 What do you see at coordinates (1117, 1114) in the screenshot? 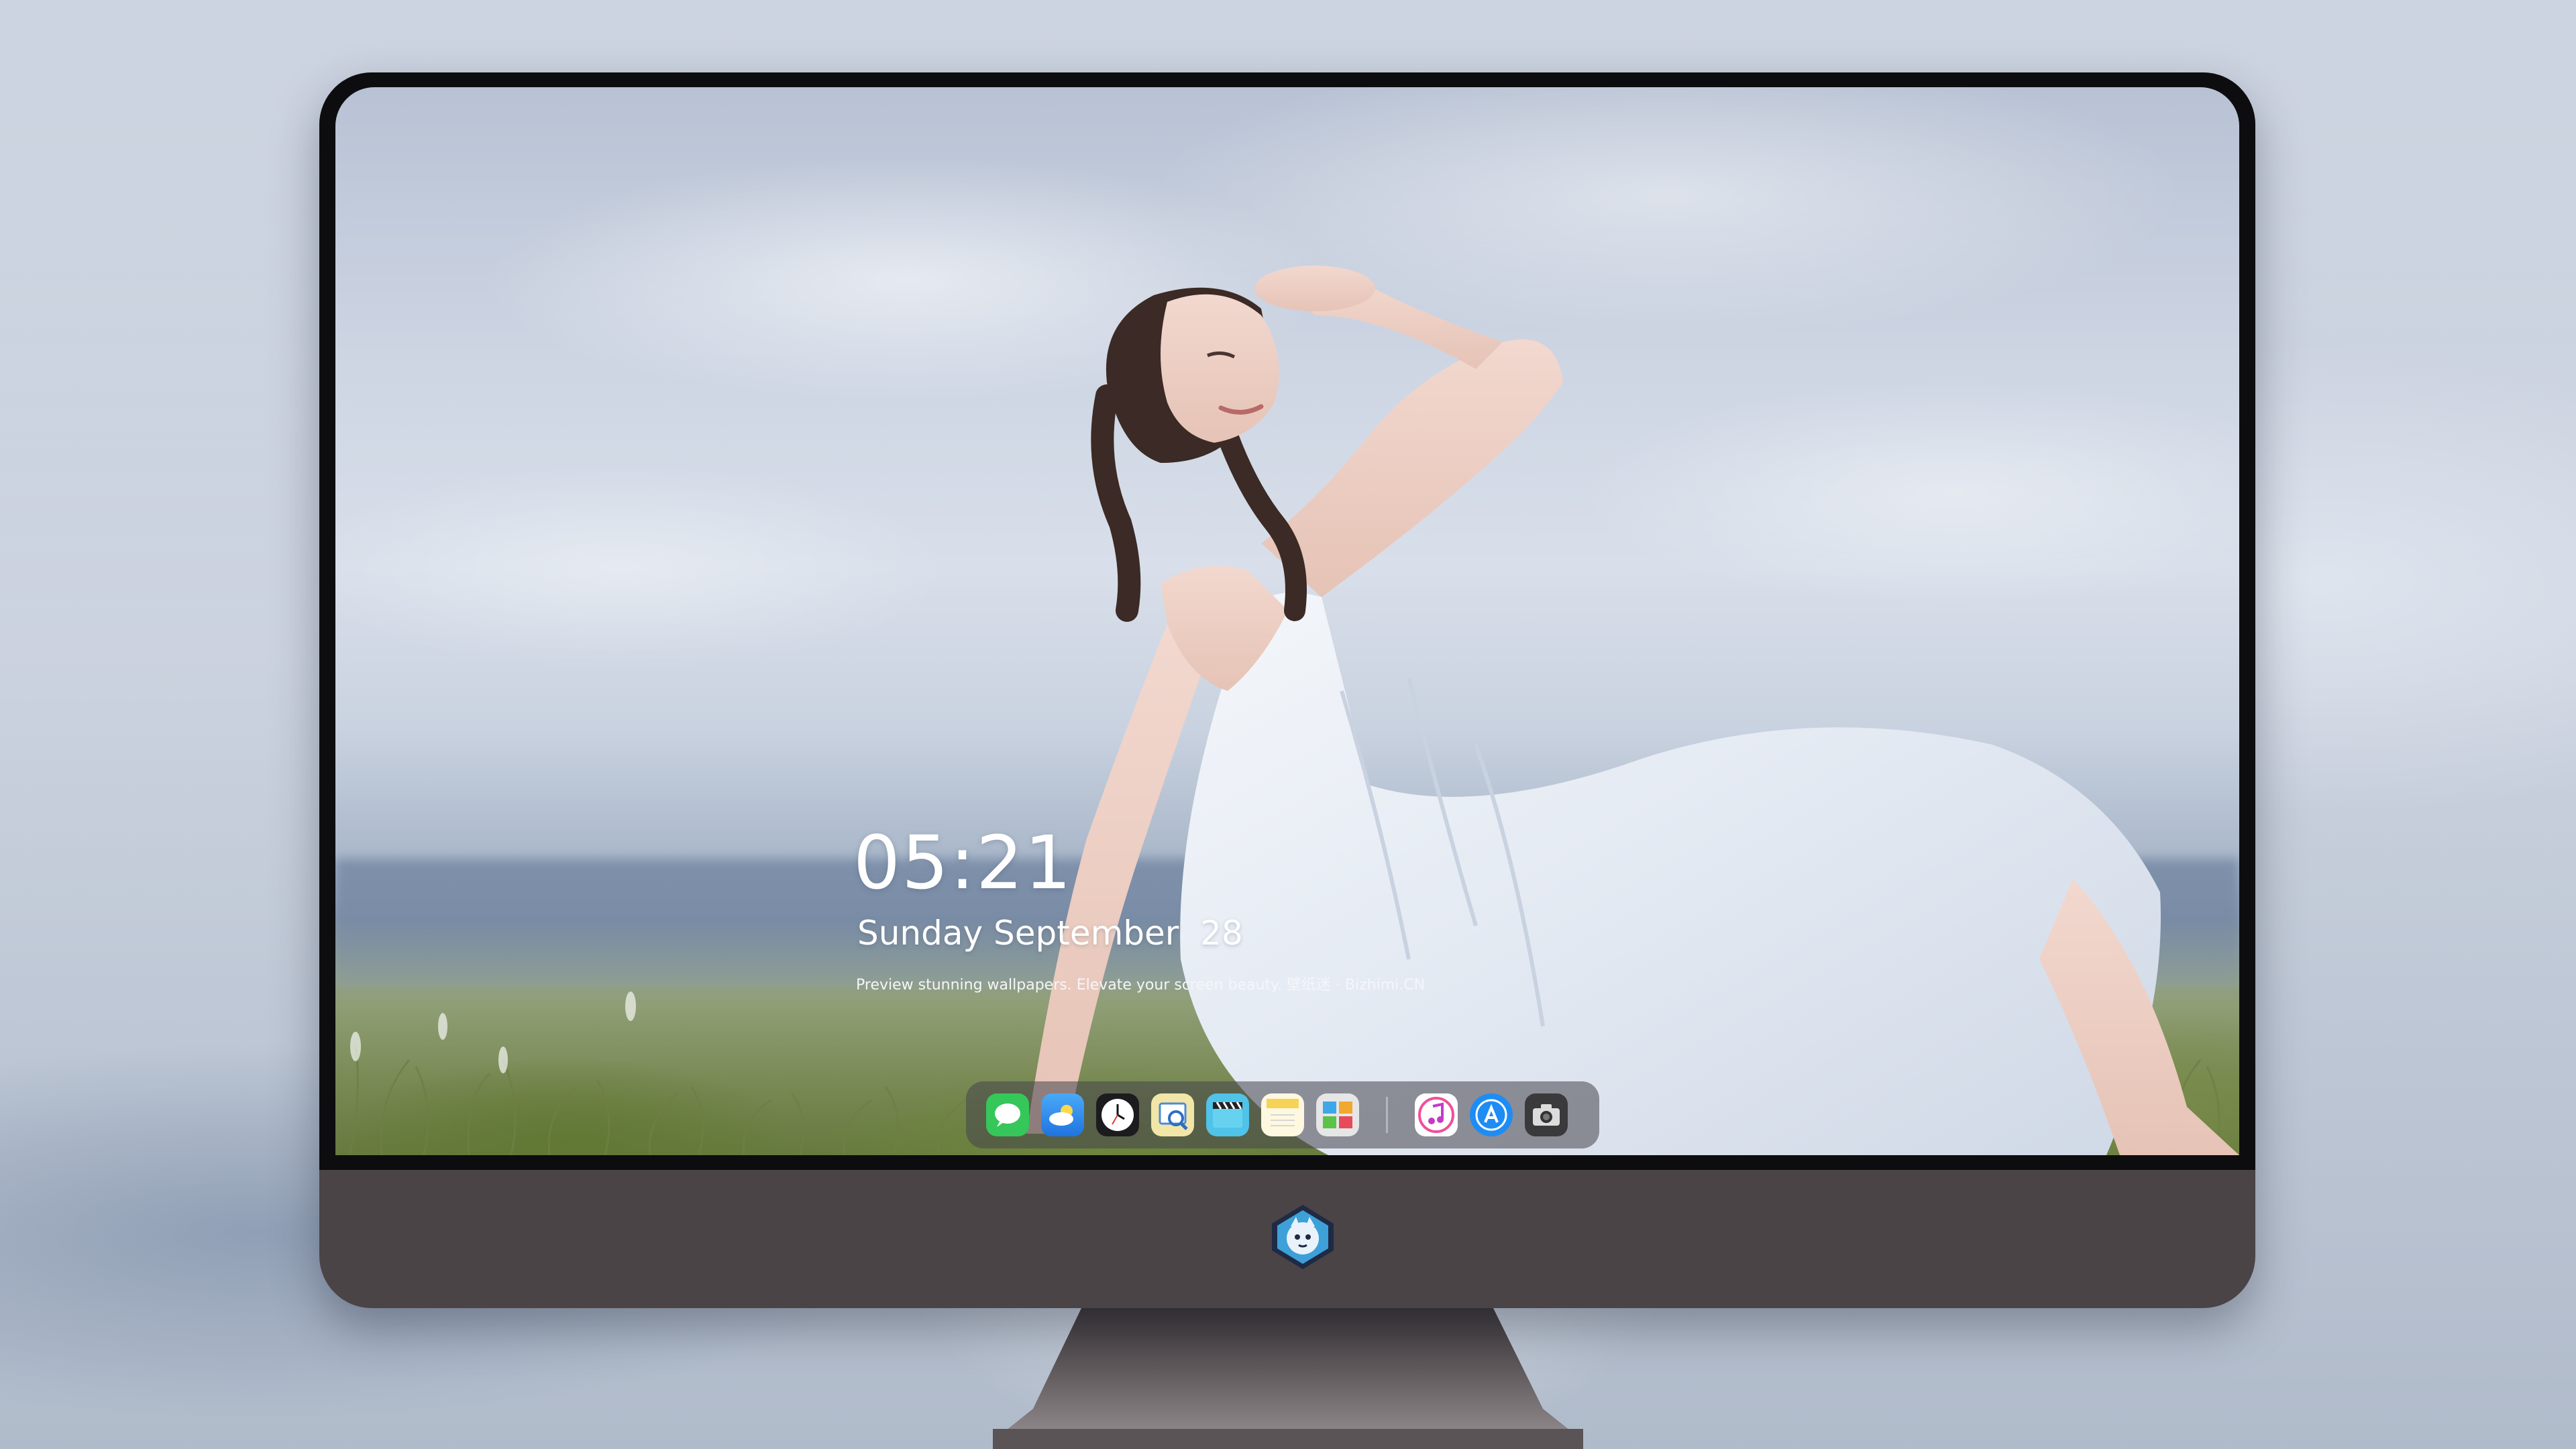
I see `clock-icon` at bounding box center [1117, 1114].